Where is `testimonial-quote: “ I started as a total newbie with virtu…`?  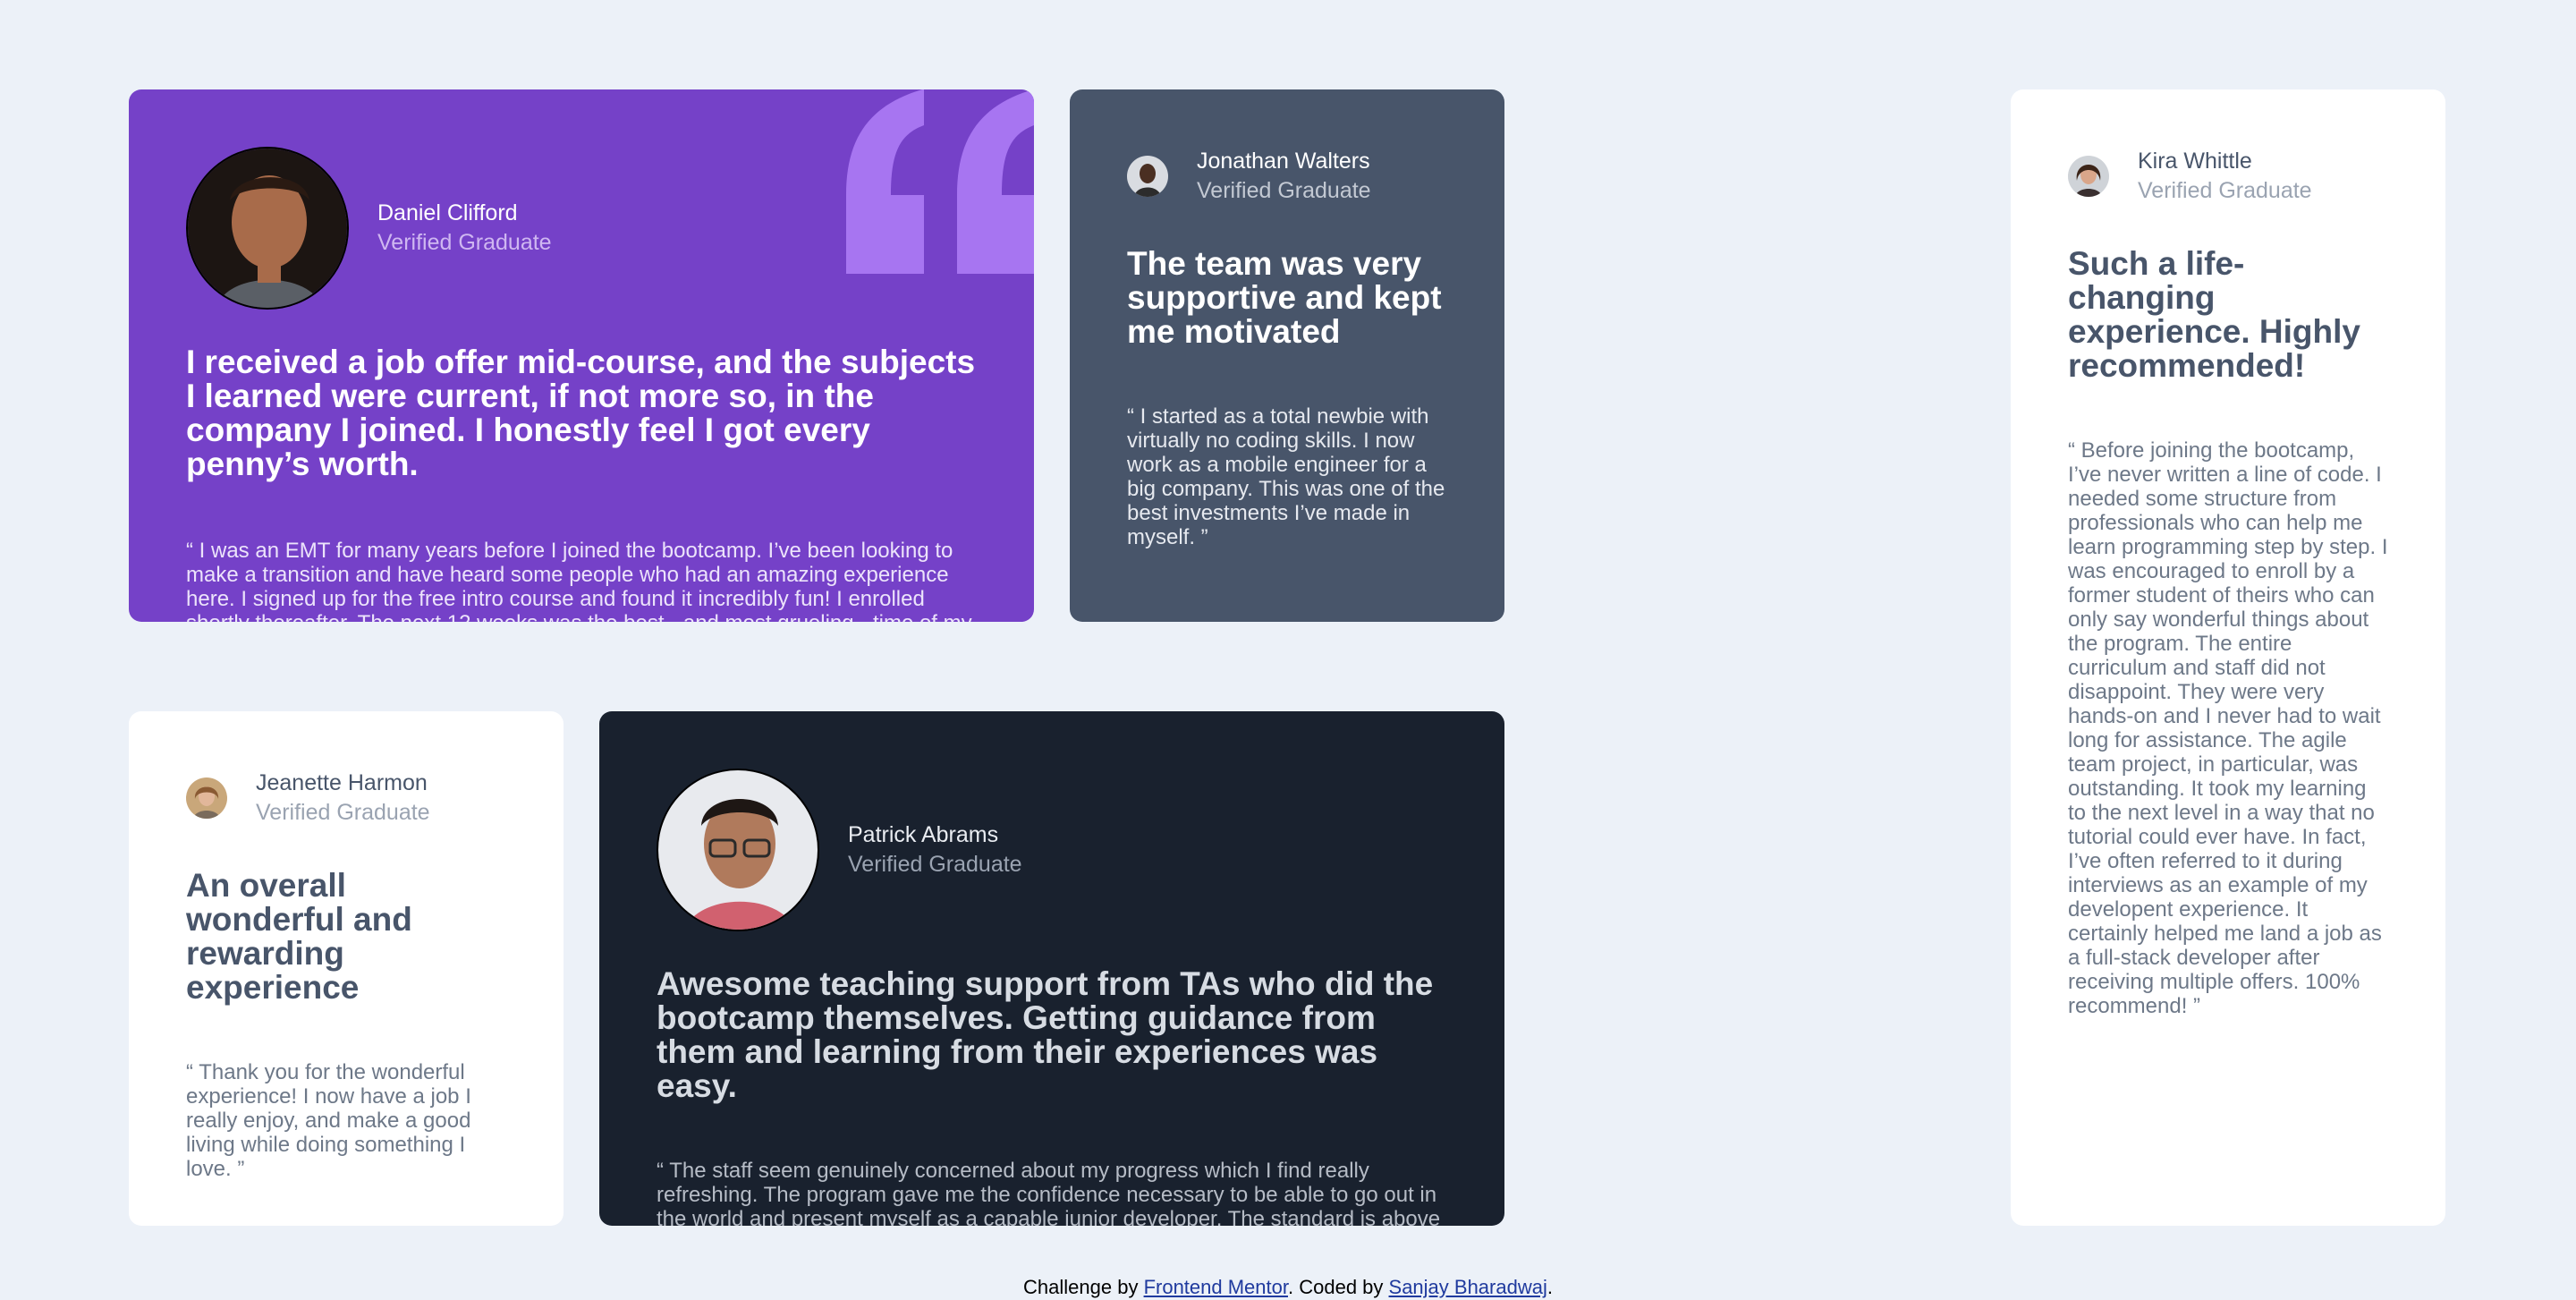
testimonial-quote: “ I started as a total newbie with virtu… is located at coordinates (1286, 477).